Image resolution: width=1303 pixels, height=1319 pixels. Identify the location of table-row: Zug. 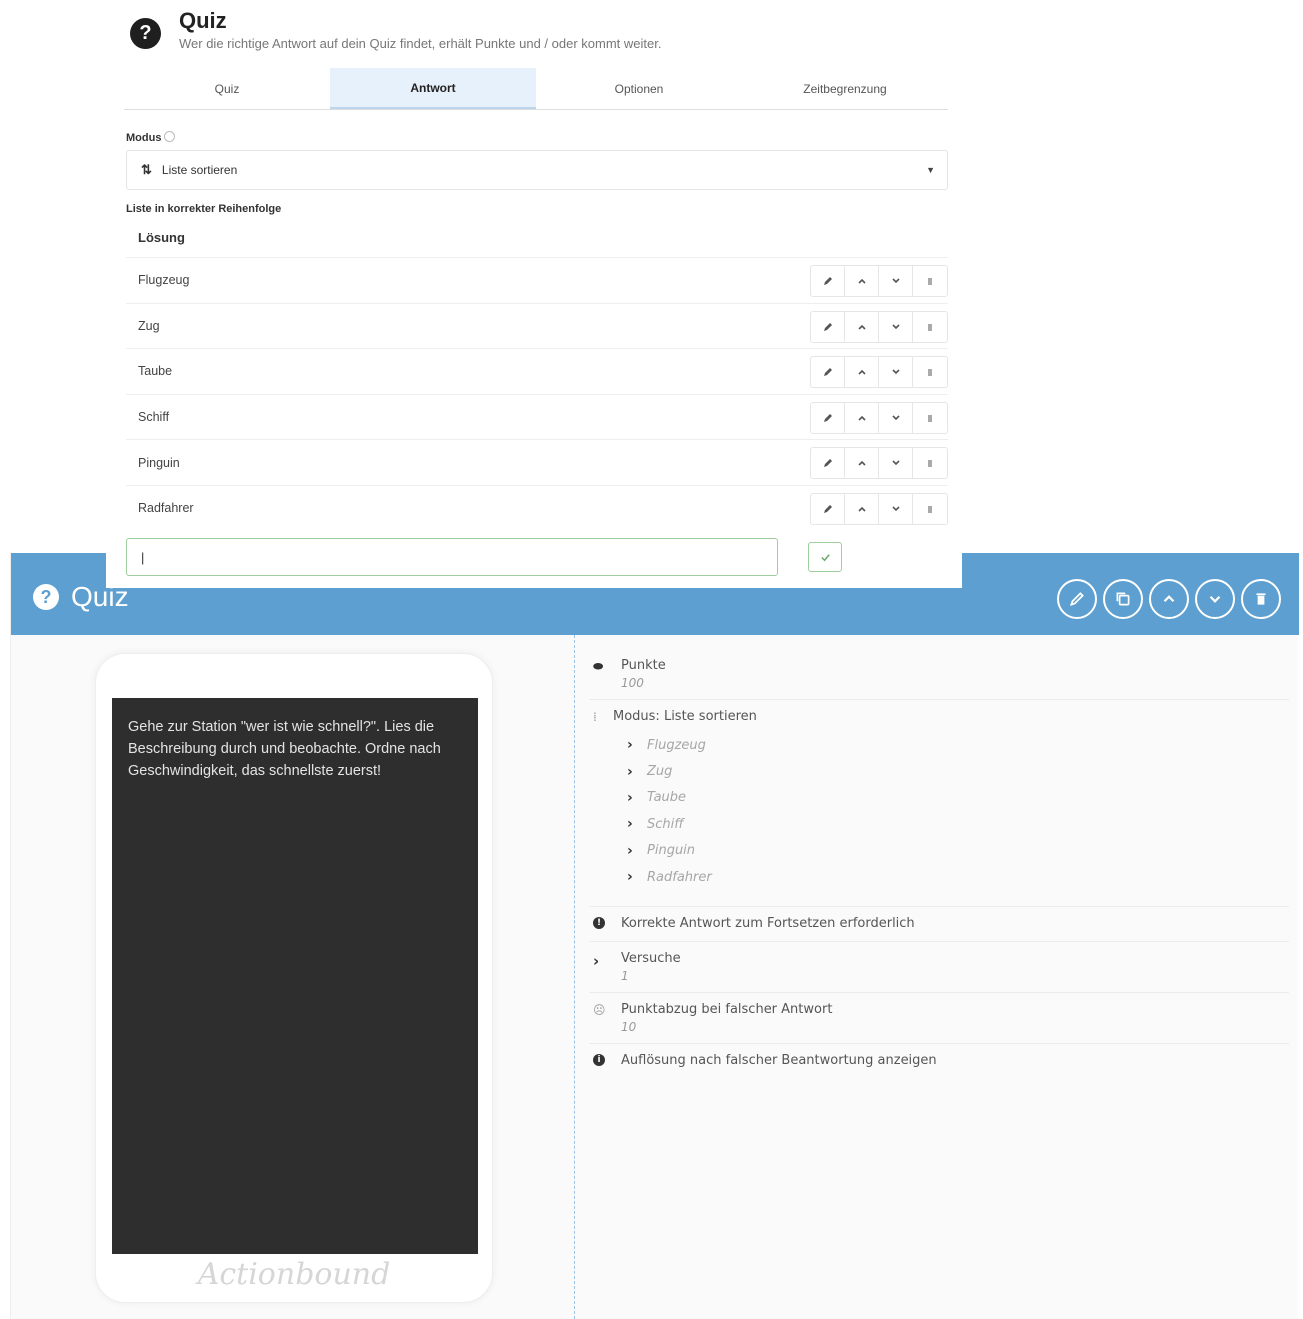
(537, 325).